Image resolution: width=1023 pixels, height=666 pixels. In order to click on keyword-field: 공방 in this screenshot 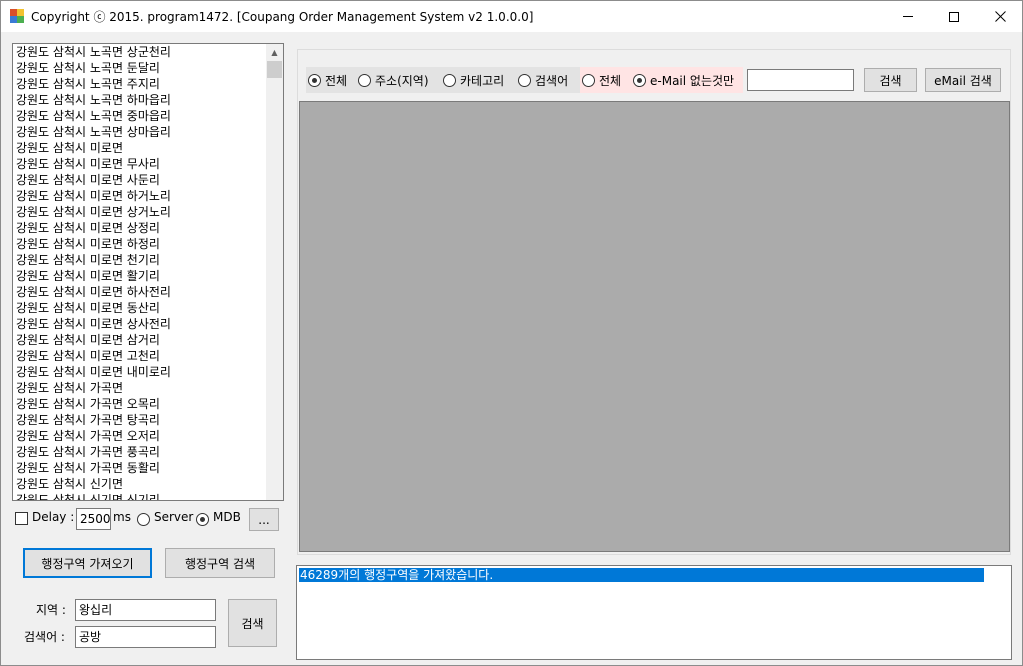, I will do `click(145, 637)`.